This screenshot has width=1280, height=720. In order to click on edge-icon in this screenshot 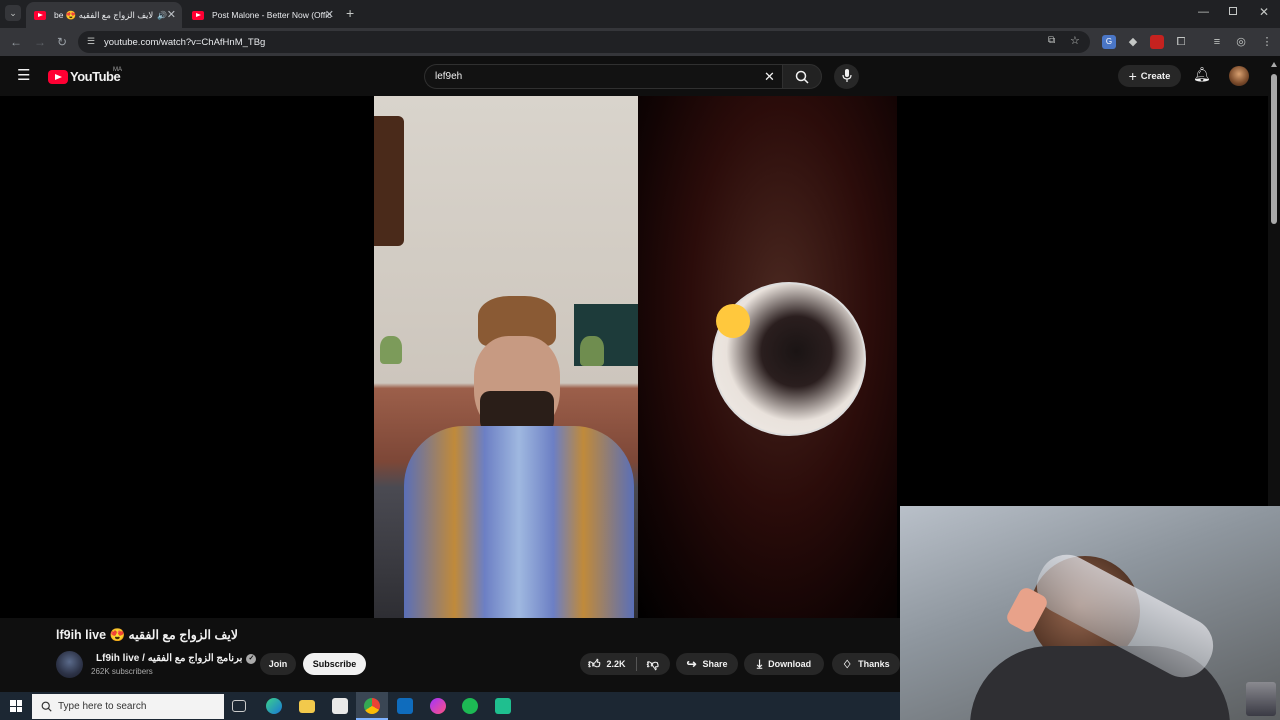, I will do `click(274, 706)`.